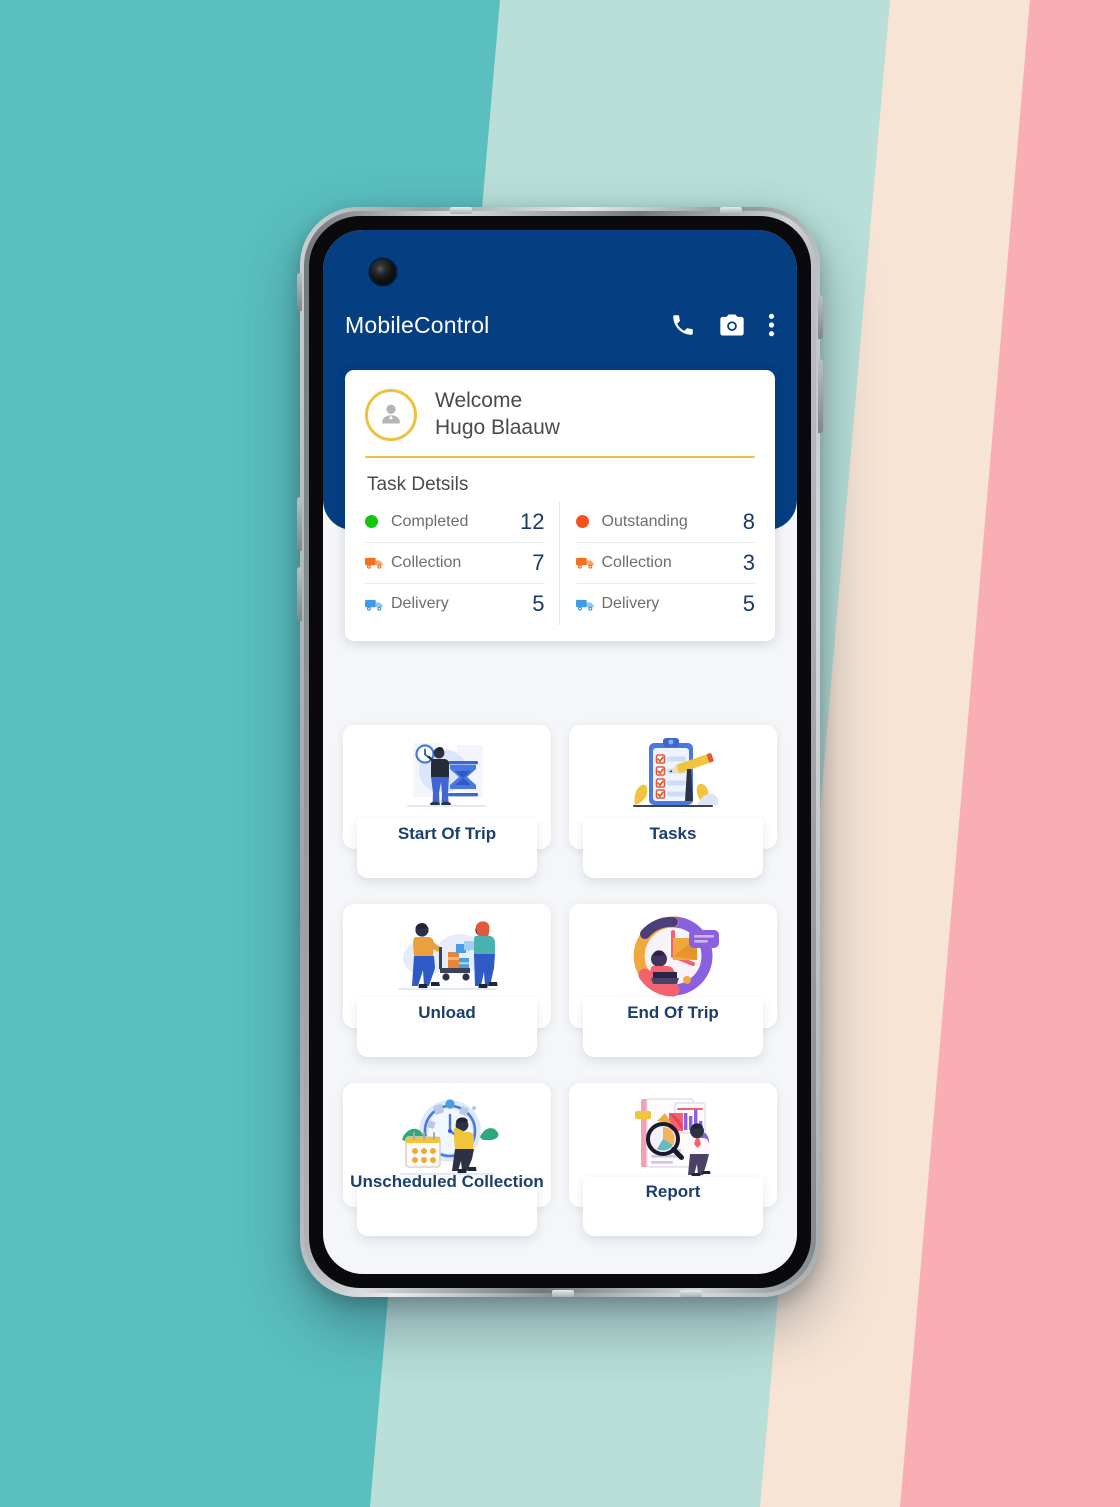 The image size is (1120, 1507). I want to click on side-key-mid, so click(299, 524).